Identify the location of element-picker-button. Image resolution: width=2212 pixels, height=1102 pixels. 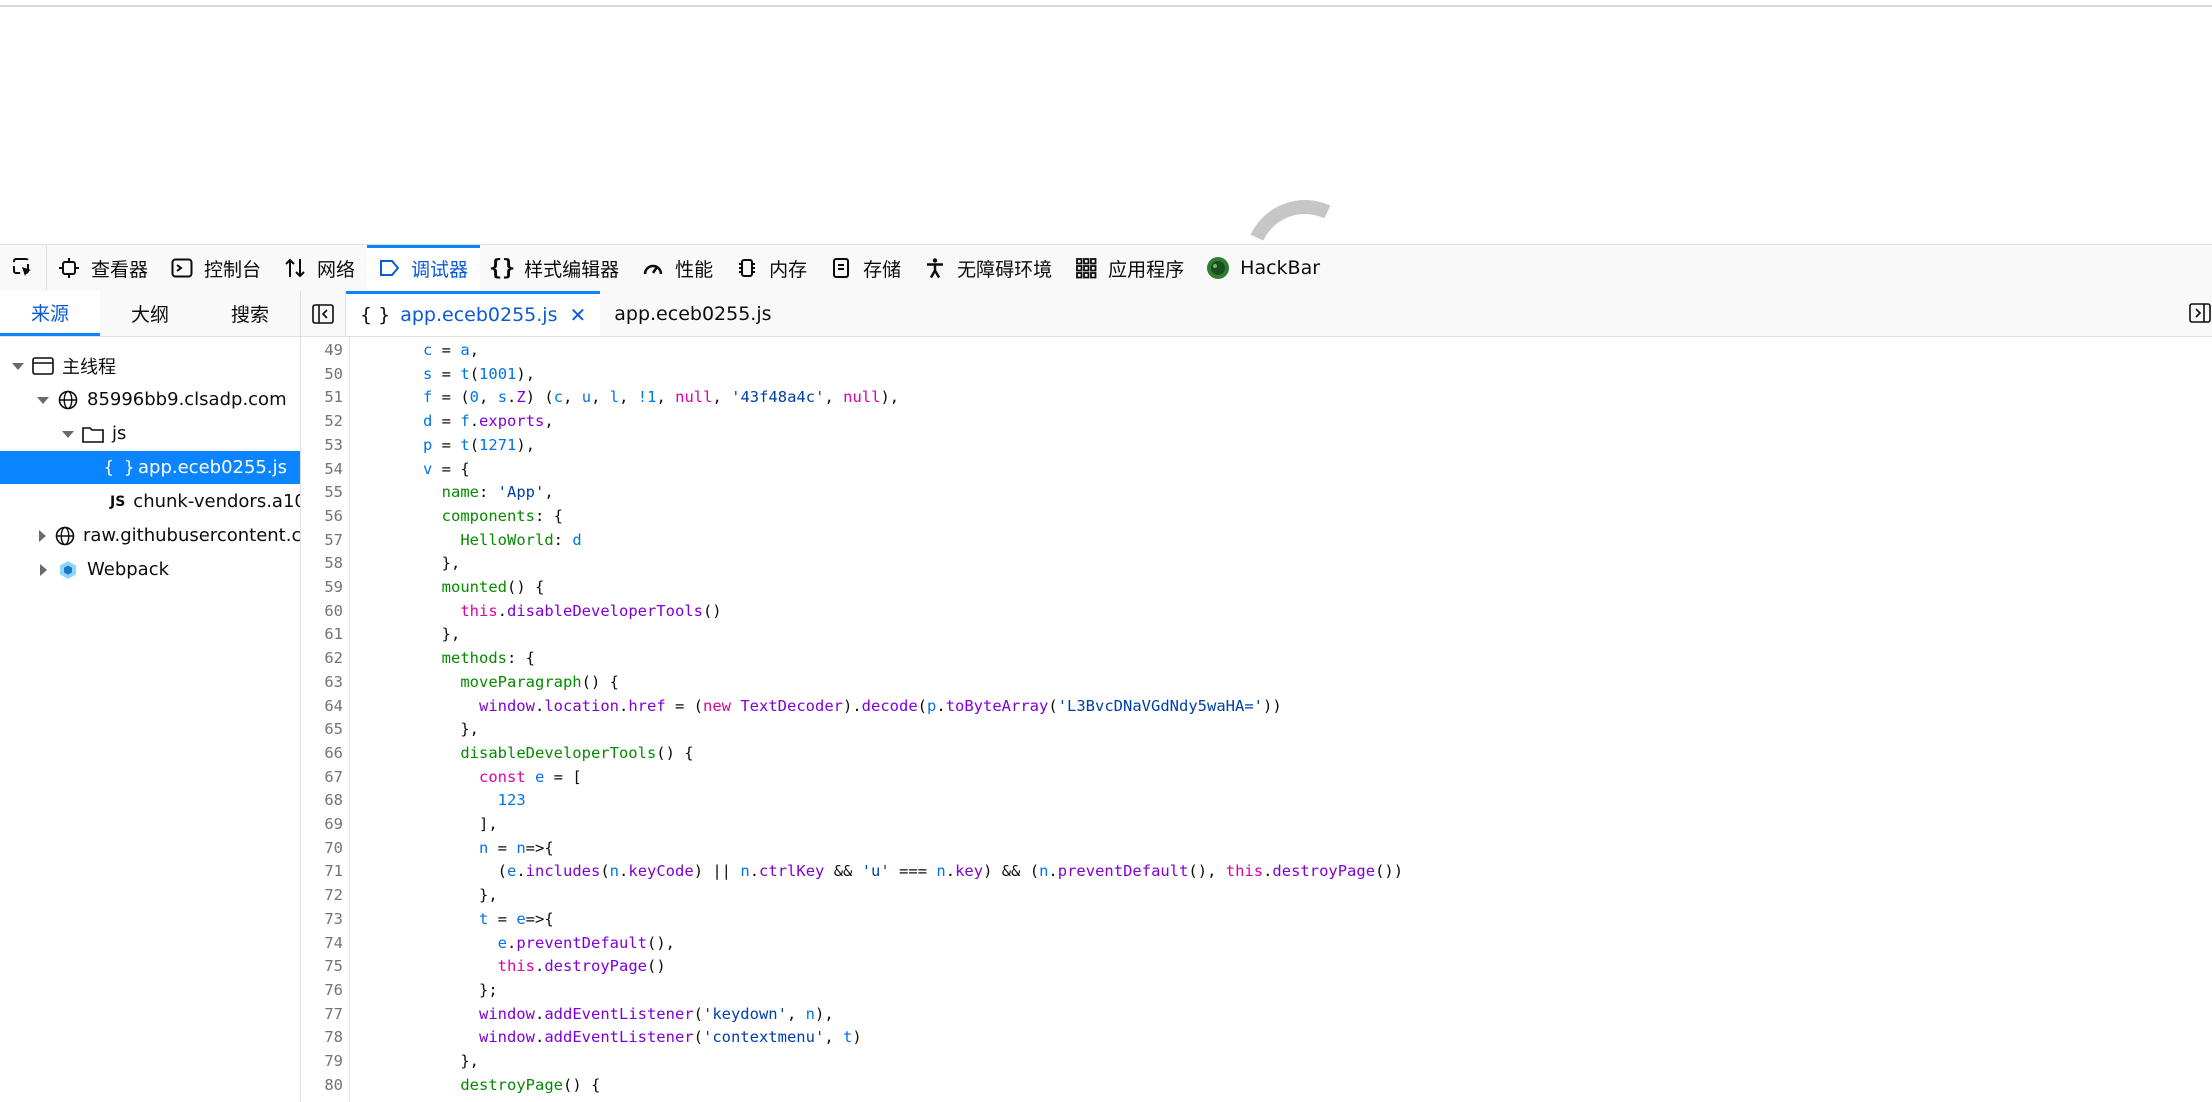
(23, 268).